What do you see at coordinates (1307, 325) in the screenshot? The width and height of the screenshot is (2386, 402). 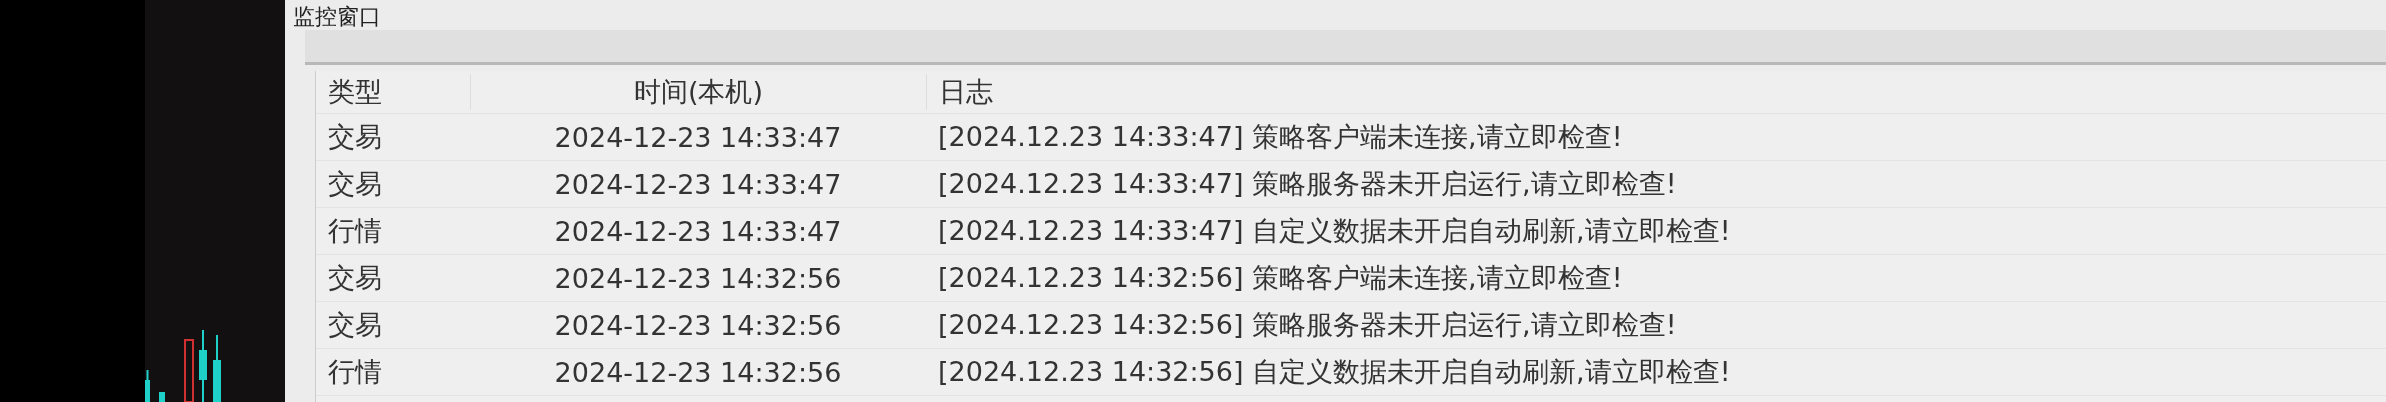 I see `table-cell-text: [2024.12.23 14:32:56] 策略服务器未开启运行,请立即检查!` at bounding box center [1307, 325].